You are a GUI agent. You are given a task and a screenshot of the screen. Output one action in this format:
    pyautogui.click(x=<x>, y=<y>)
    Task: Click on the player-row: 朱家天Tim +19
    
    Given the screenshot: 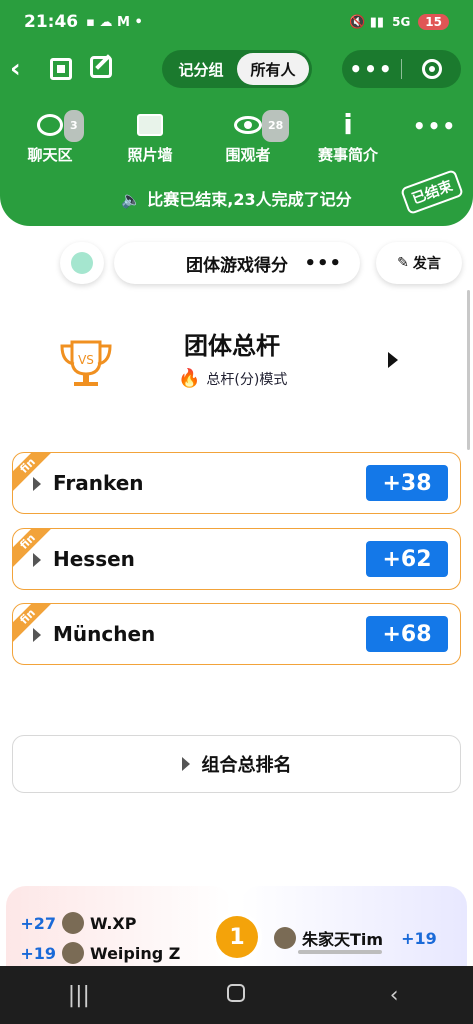 What is the action you would take?
    pyautogui.click(x=357, y=938)
    